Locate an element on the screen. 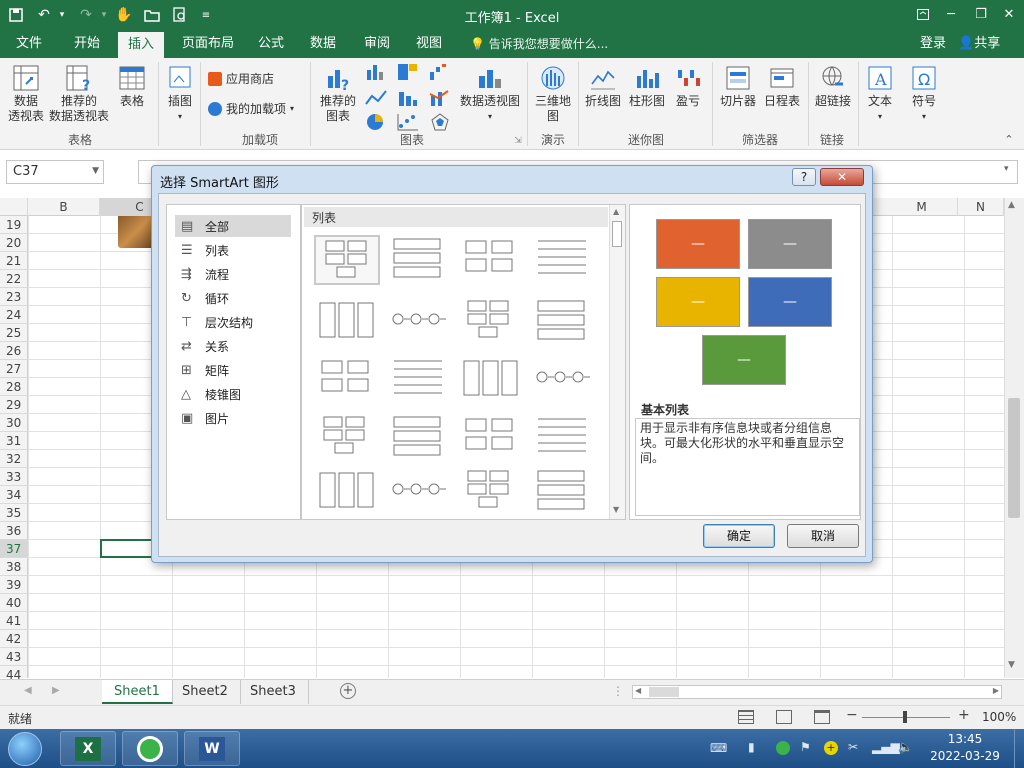  excel-taskbar-icon: X is located at coordinates (88, 748).